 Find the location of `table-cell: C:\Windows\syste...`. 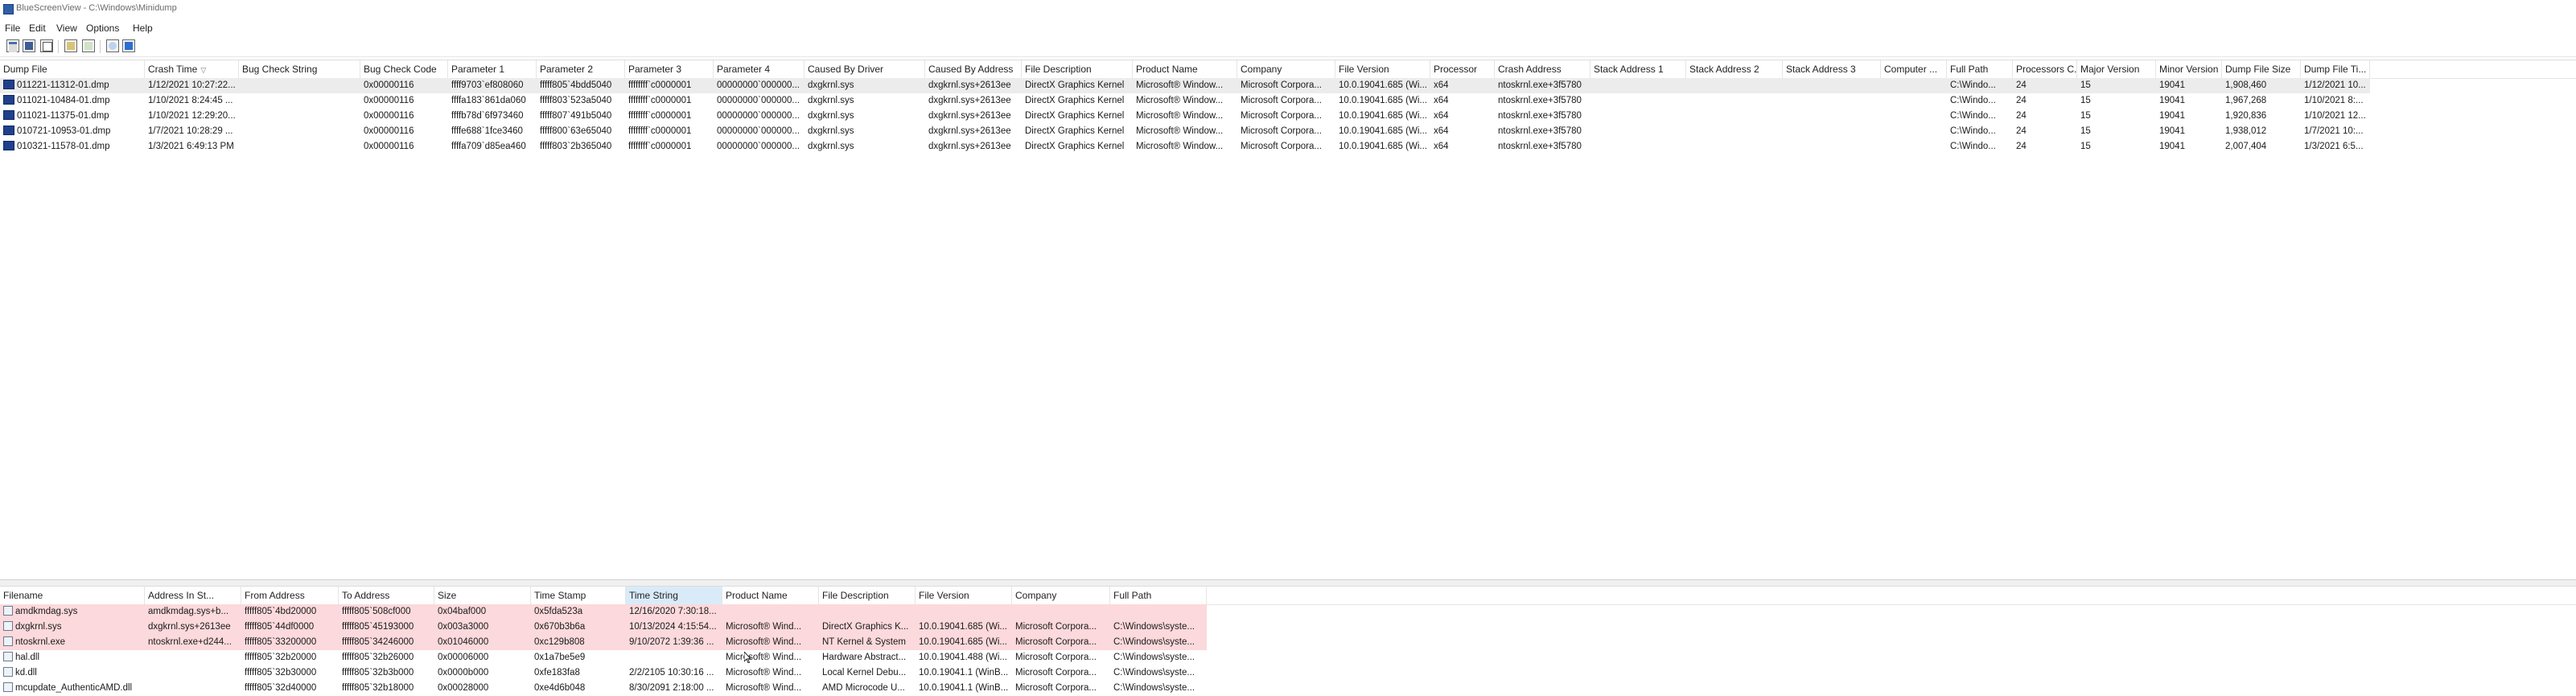

table-cell: C:\Windows\syste... is located at coordinates (1158, 642).